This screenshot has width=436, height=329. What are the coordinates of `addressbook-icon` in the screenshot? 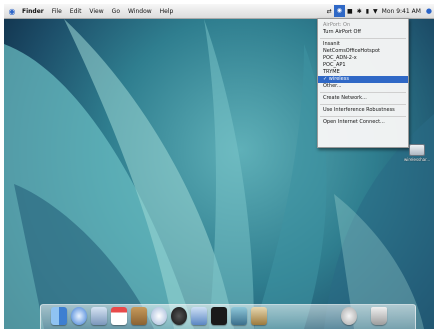 It's located at (139, 316).